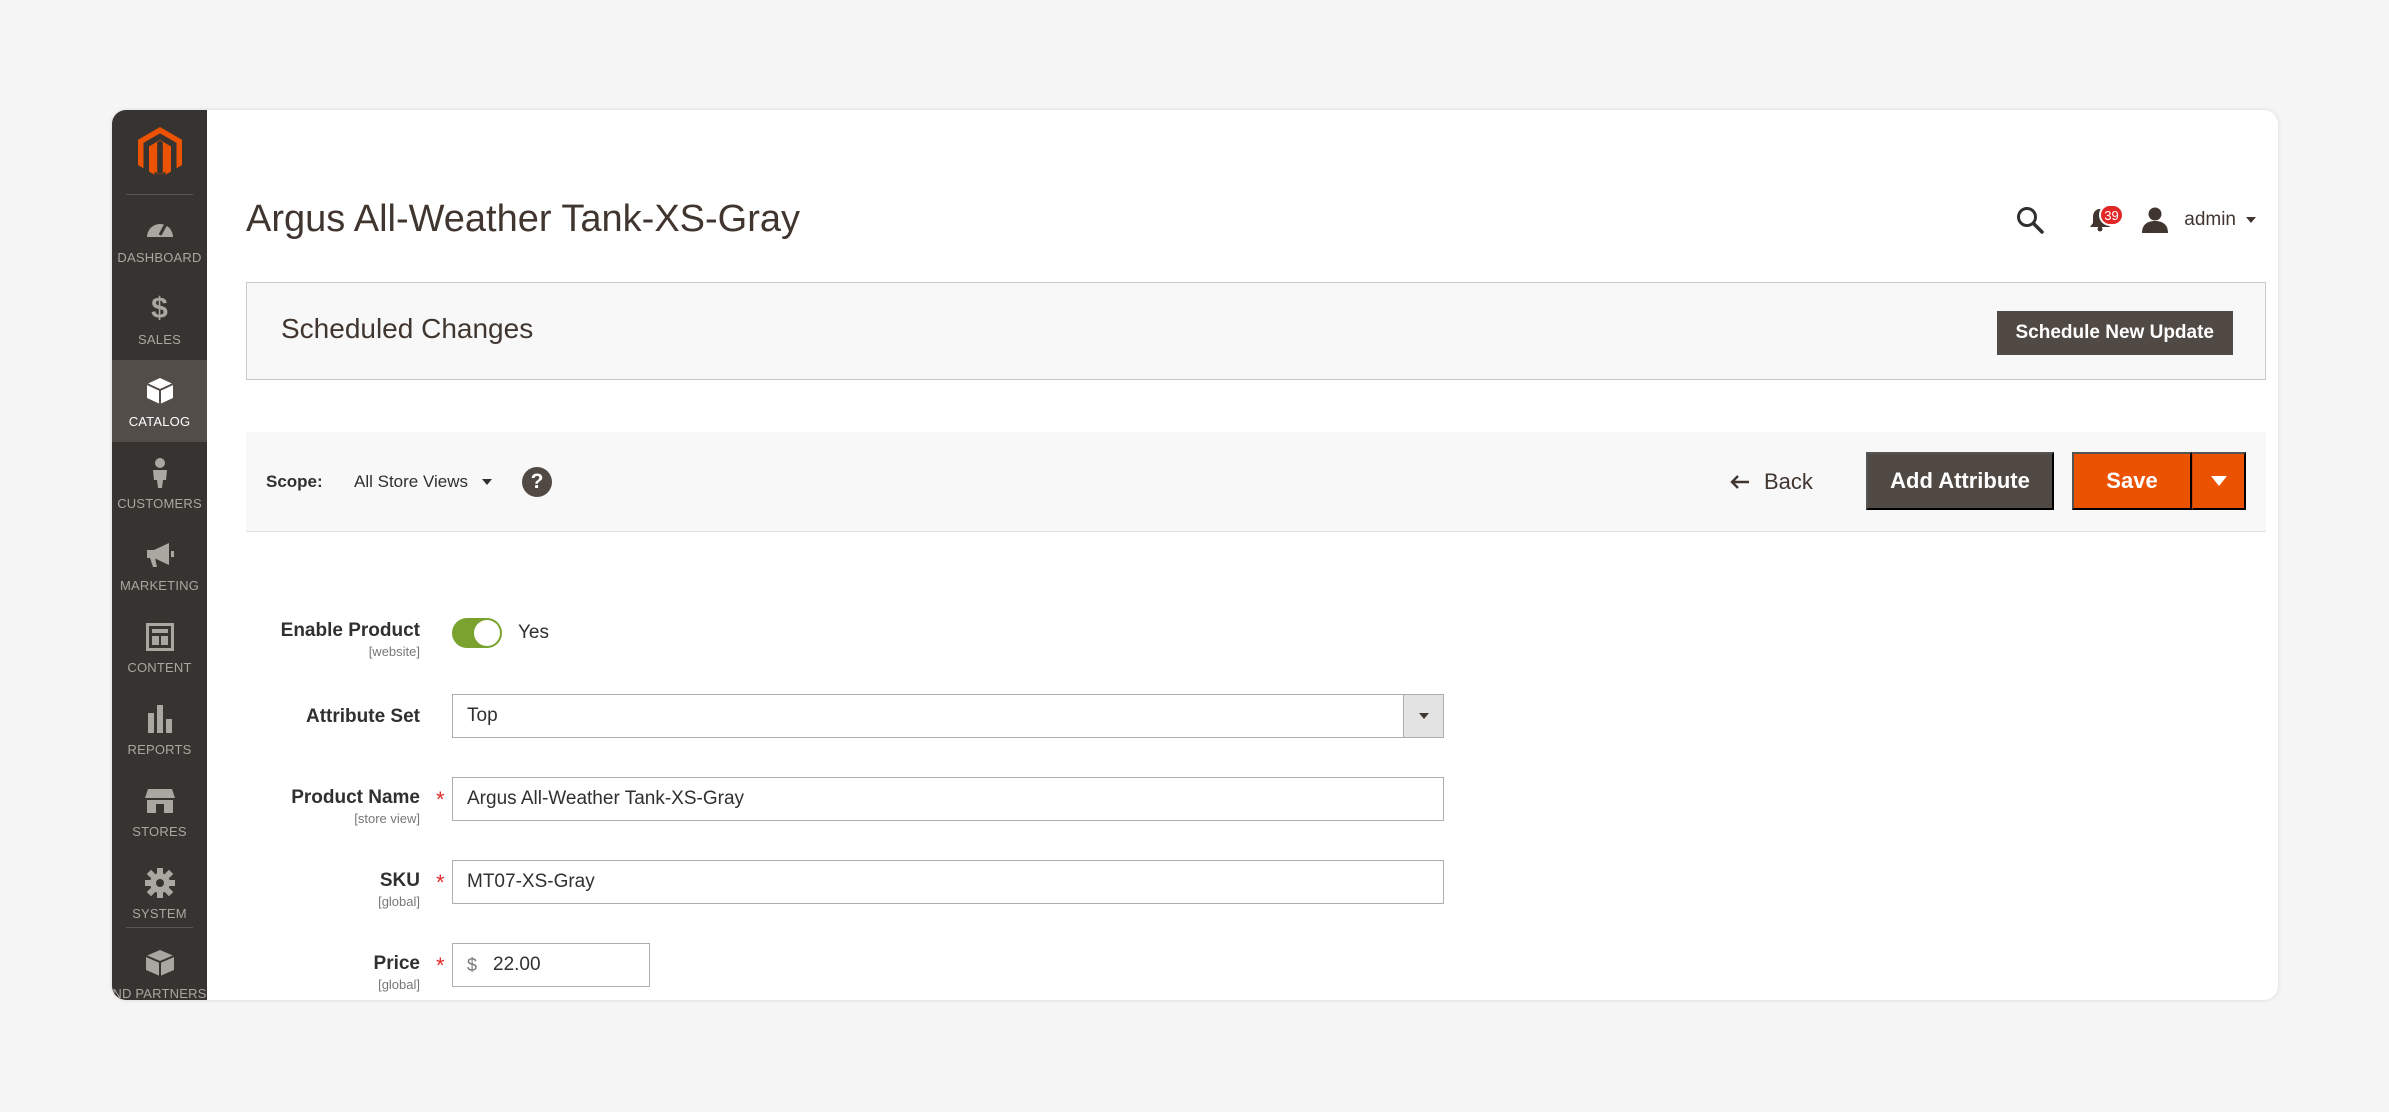 This screenshot has width=2389, height=1112. What do you see at coordinates (159, 308) in the screenshot?
I see `dollar-icon: $` at bounding box center [159, 308].